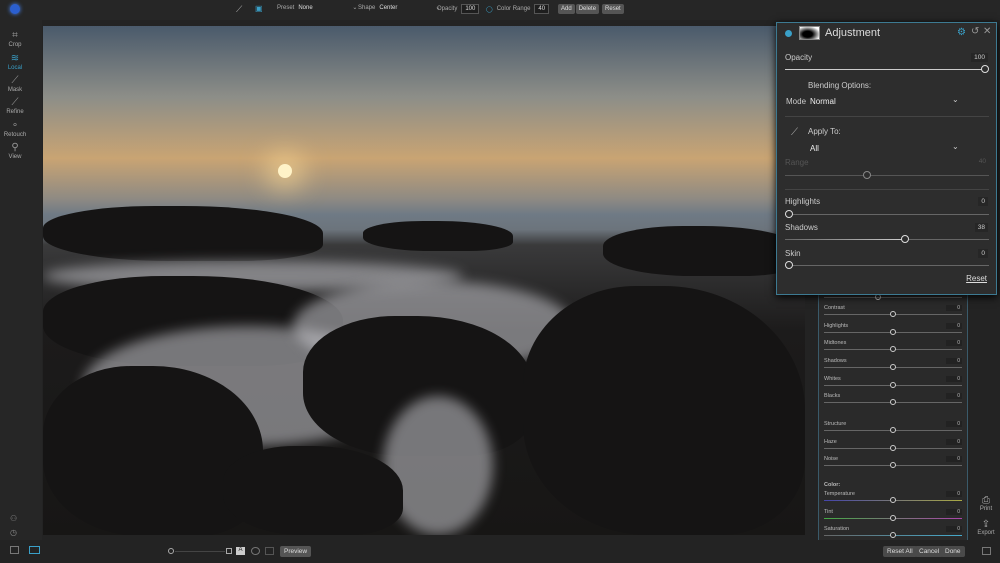 This screenshot has height=563, width=1000. Describe the element at coordinates (399, 8) in the screenshot. I see `shape-dropdown: Shape Center ⌄` at that location.